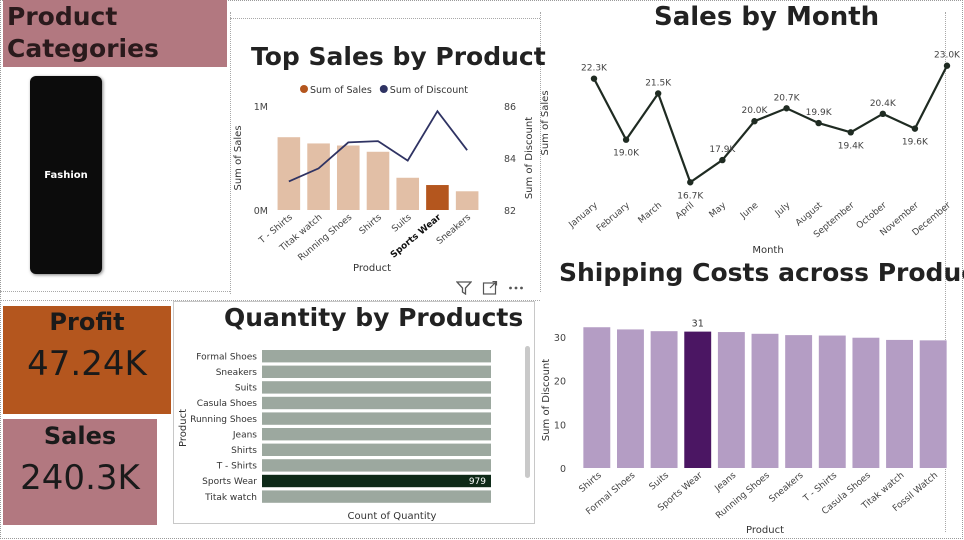  I want to click on x-tick-label: May, so click(718, 210).